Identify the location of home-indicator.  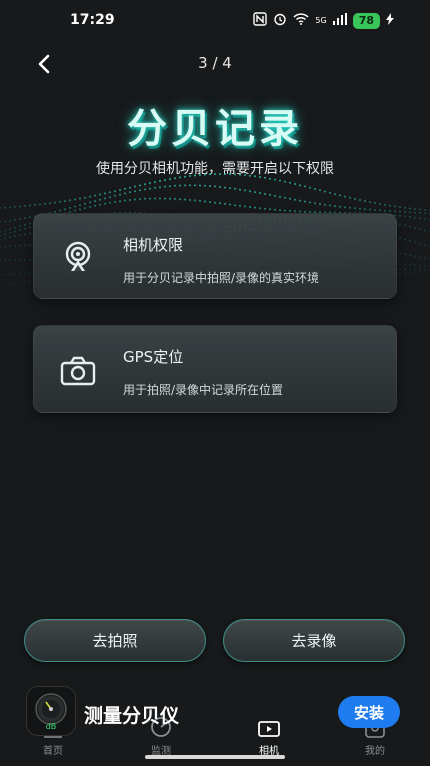
(215, 757).